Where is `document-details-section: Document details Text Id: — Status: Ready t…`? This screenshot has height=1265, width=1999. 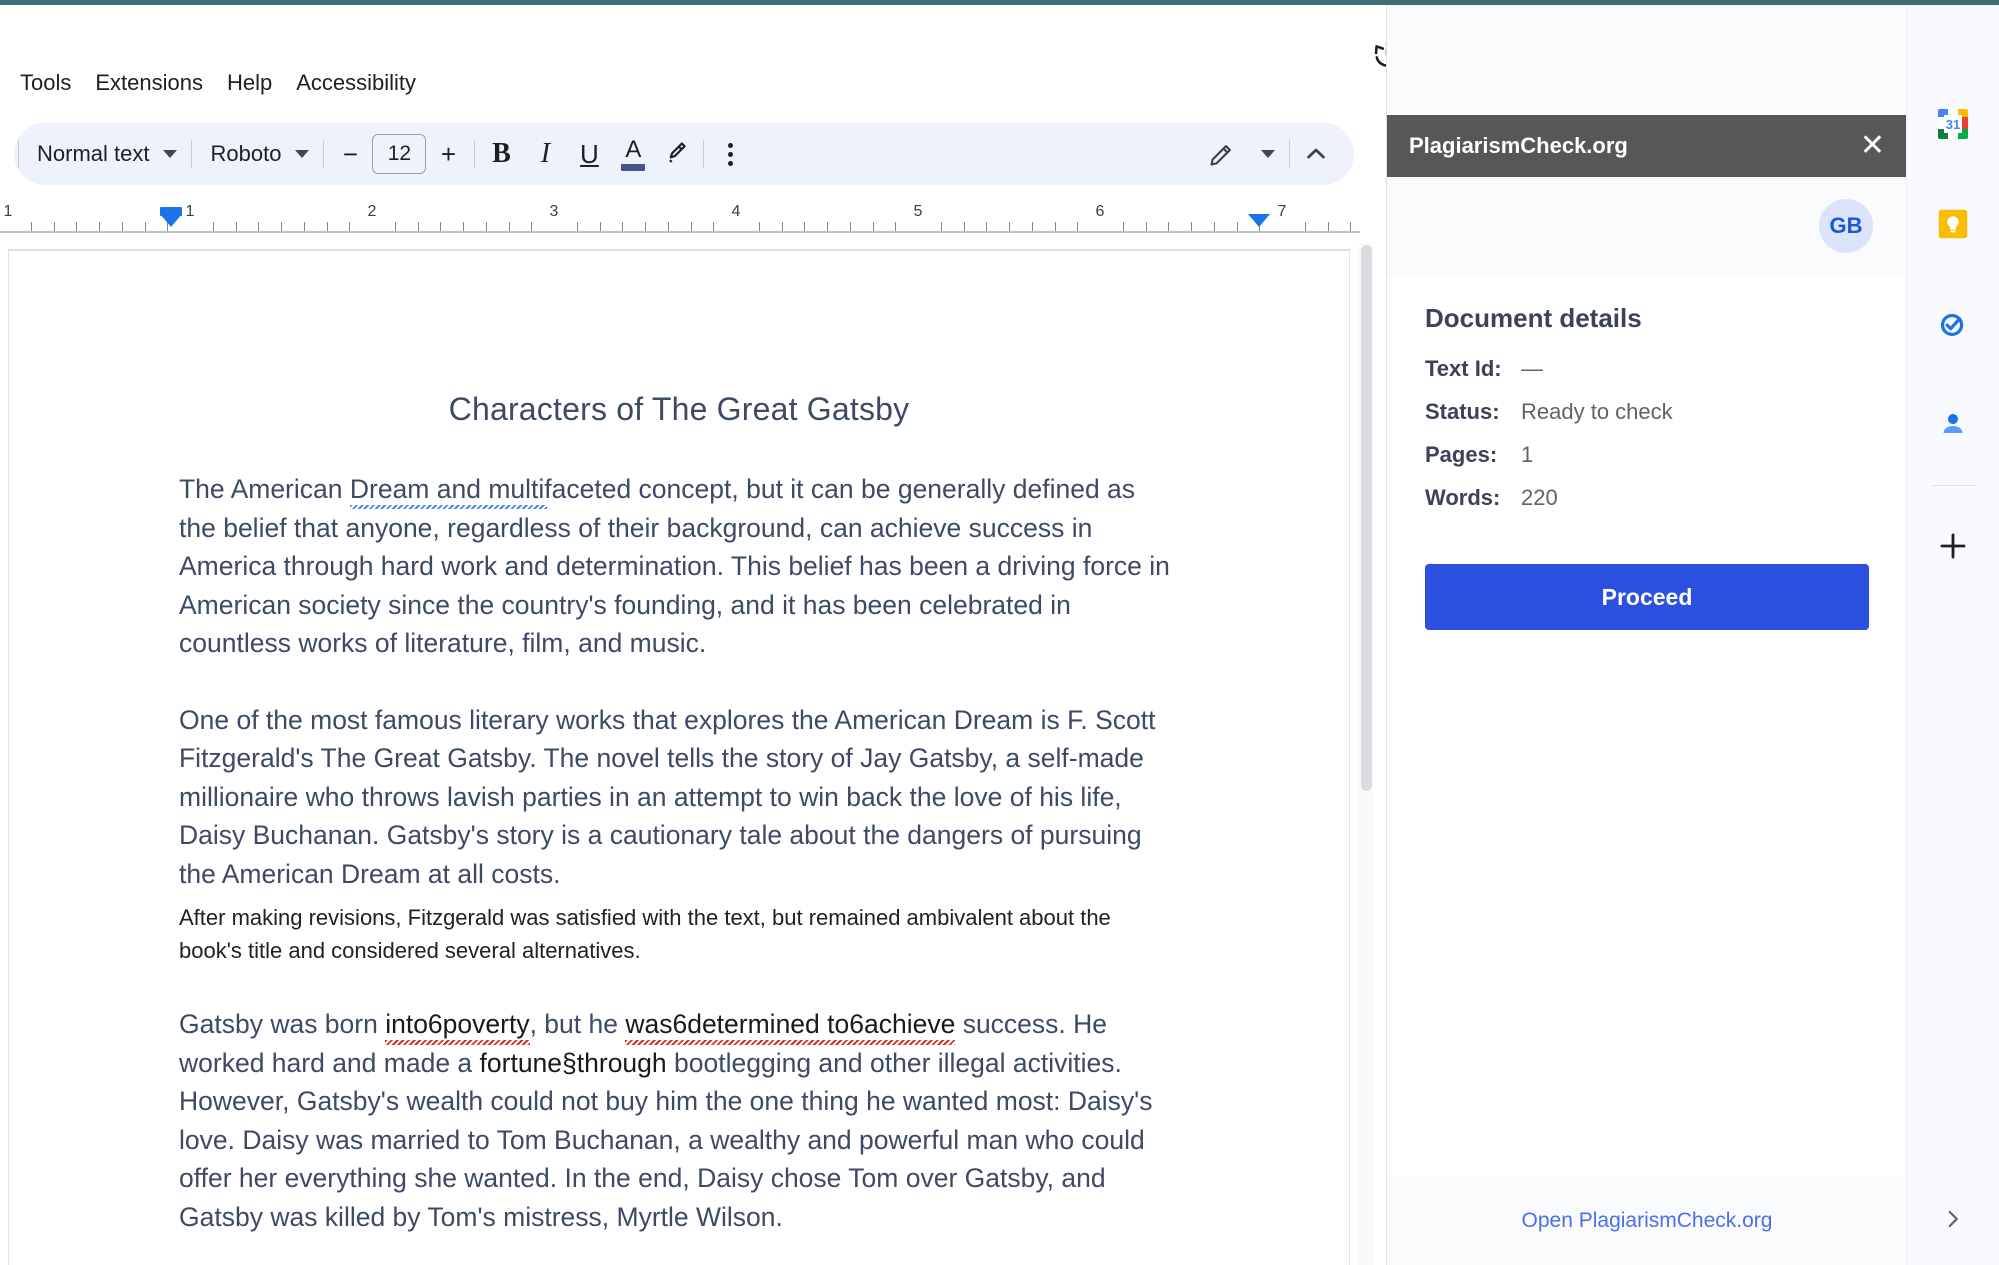
document-details-section: Document details Text Id: — Status: Ready t… is located at coordinates (1647, 453).